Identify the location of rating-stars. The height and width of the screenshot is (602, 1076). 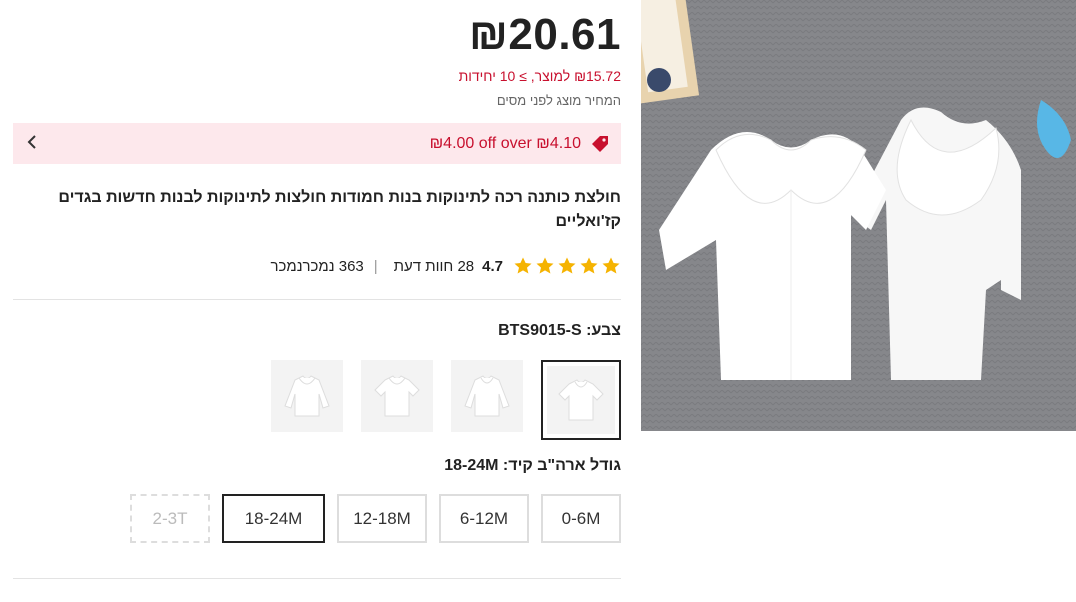
(567, 266).